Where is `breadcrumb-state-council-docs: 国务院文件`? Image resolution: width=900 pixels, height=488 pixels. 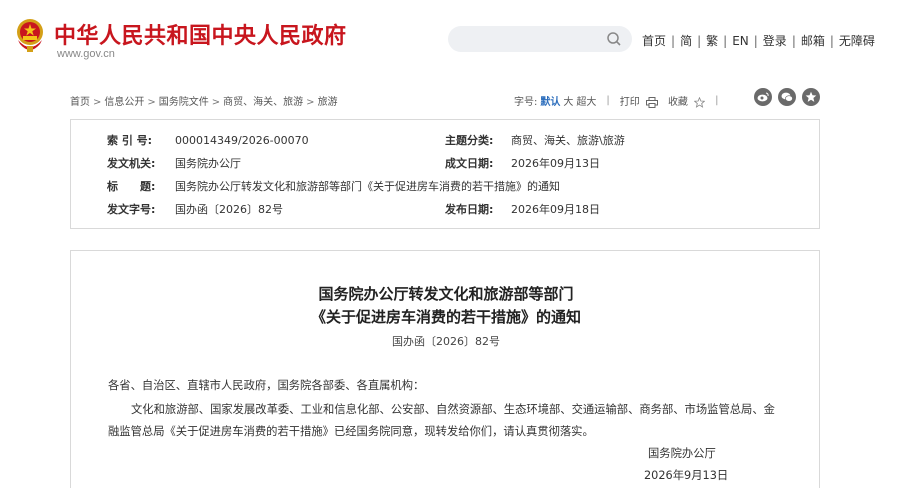 breadcrumb-state-council-docs: 国务院文件 is located at coordinates (184, 102).